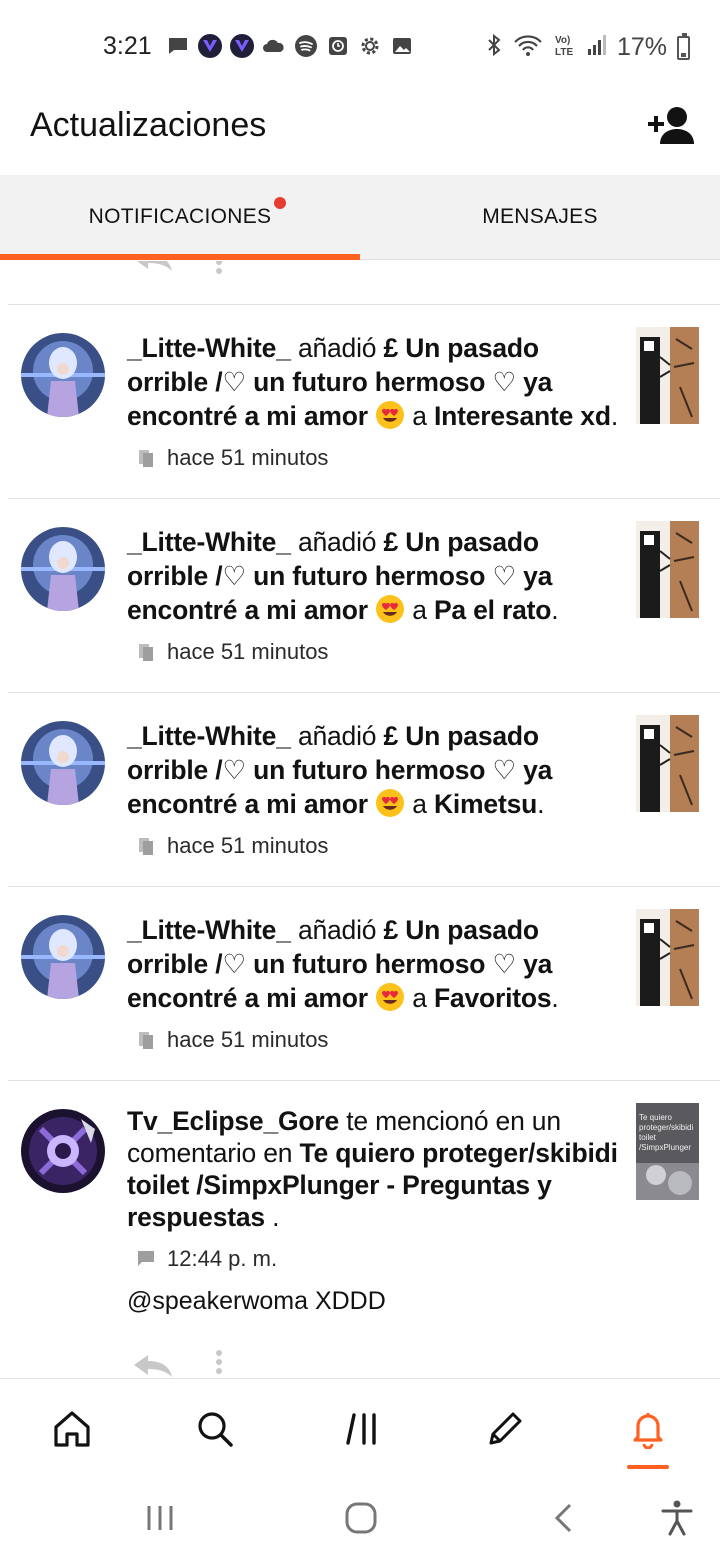 The image size is (720, 1560). I want to click on unread-badge, so click(280, 203).